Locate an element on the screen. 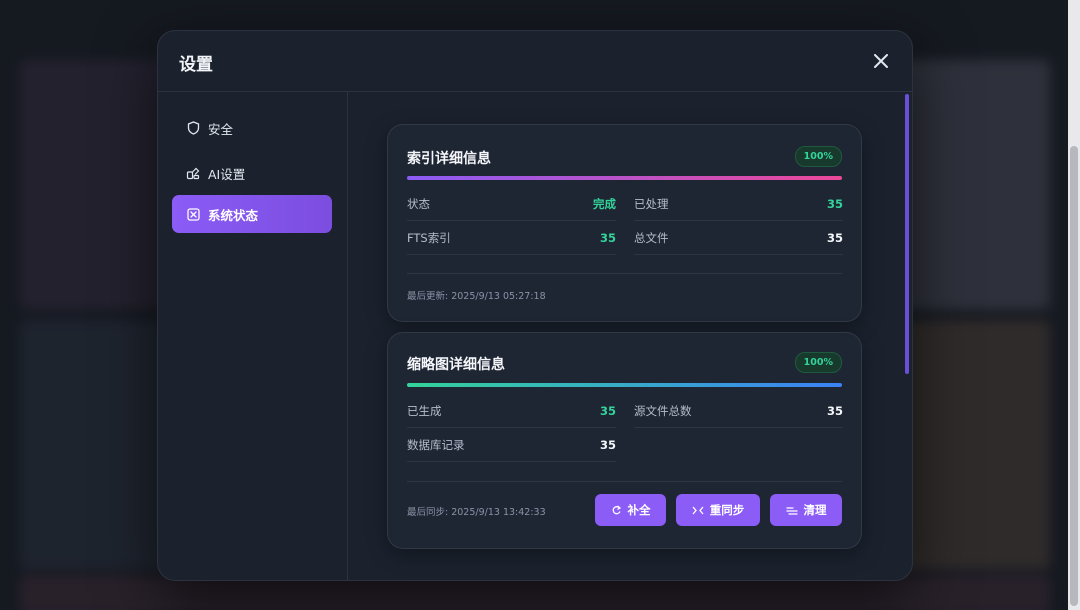 This screenshot has height=610, width=1080. resync-button: 重同步 is located at coordinates (718, 510).